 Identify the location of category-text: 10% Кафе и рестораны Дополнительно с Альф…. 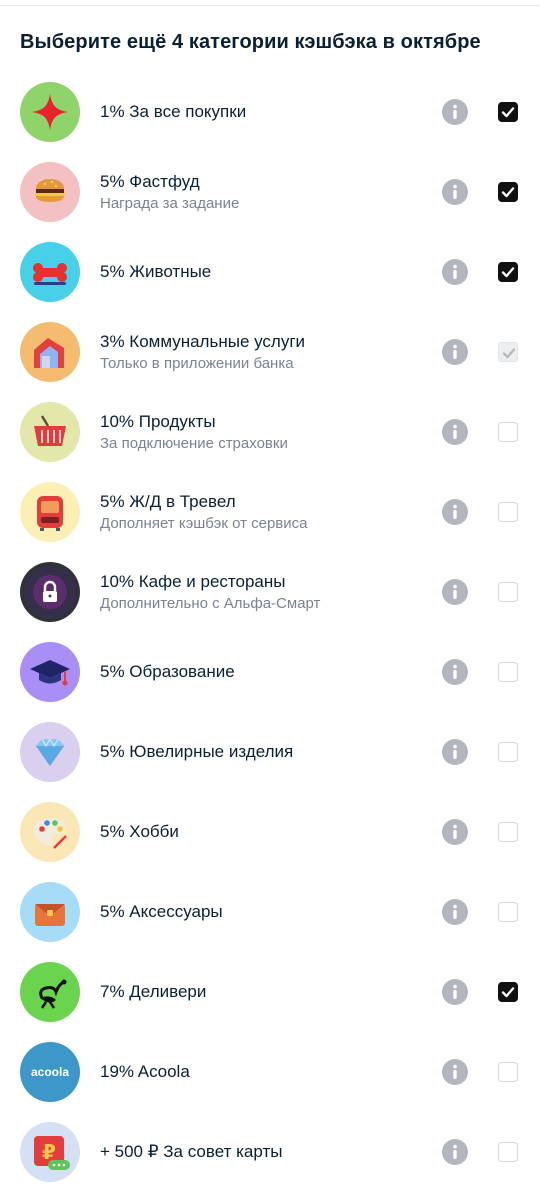
(265, 592).